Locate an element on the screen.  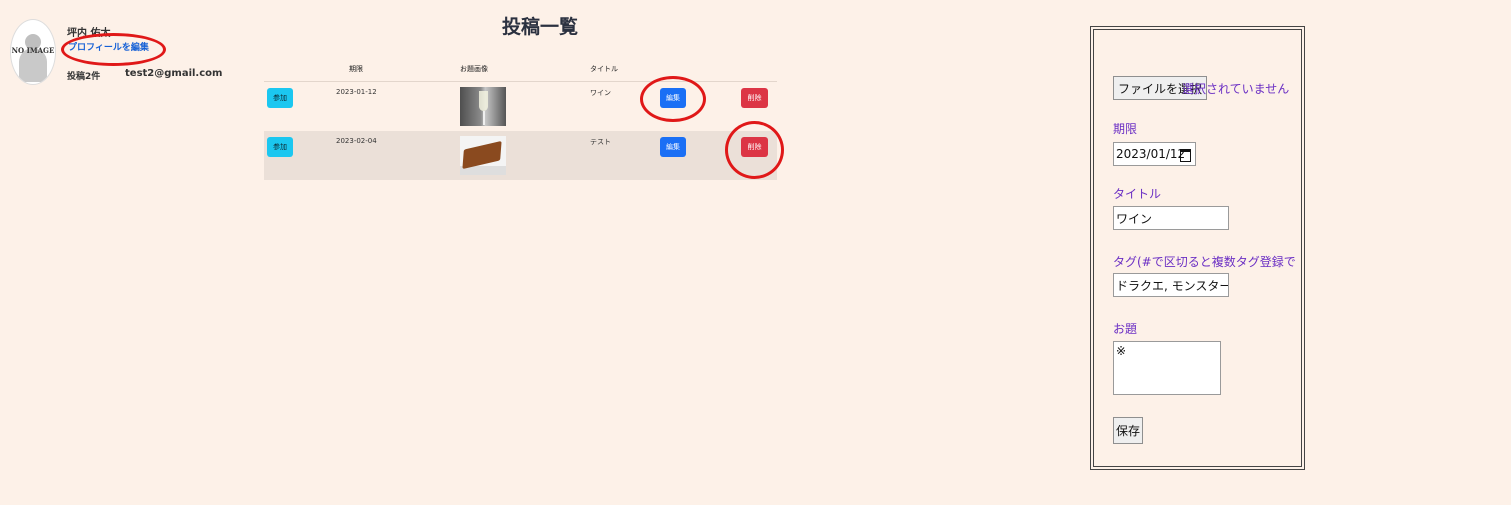
row-title: ワイン is located at coordinates (600, 93).